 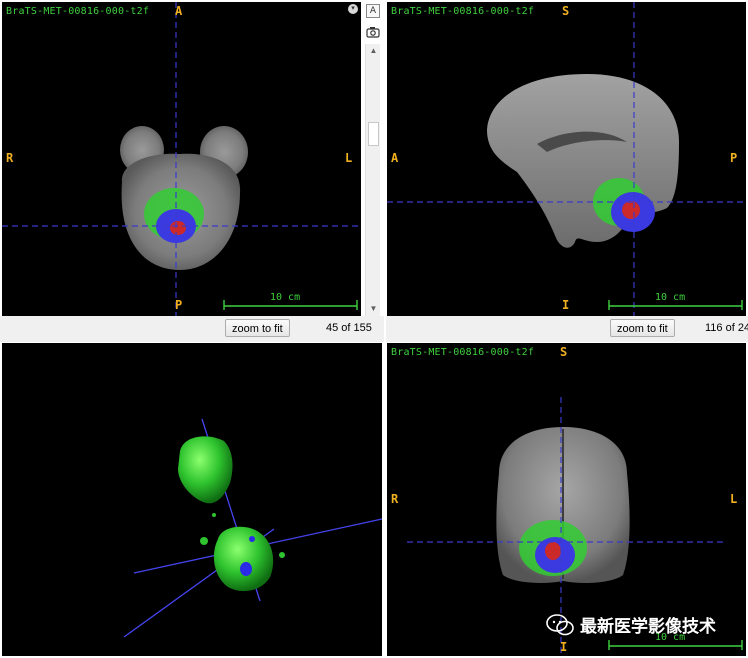 What do you see at coordinates (648, 627) in the screenshot?
I see `watermark-text: 最新医学影像技术` at bounding box center [648, 627].